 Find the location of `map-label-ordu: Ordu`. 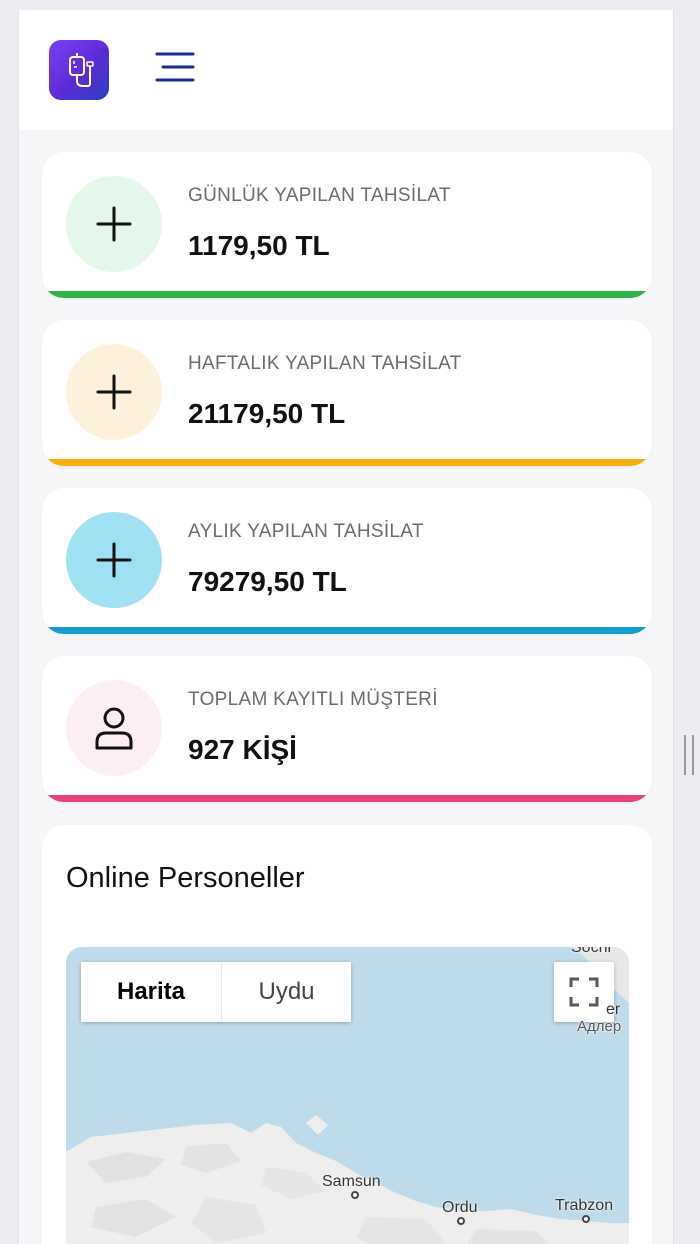

map-label-ordu: Ordu is located at coordinates (460, 1207).